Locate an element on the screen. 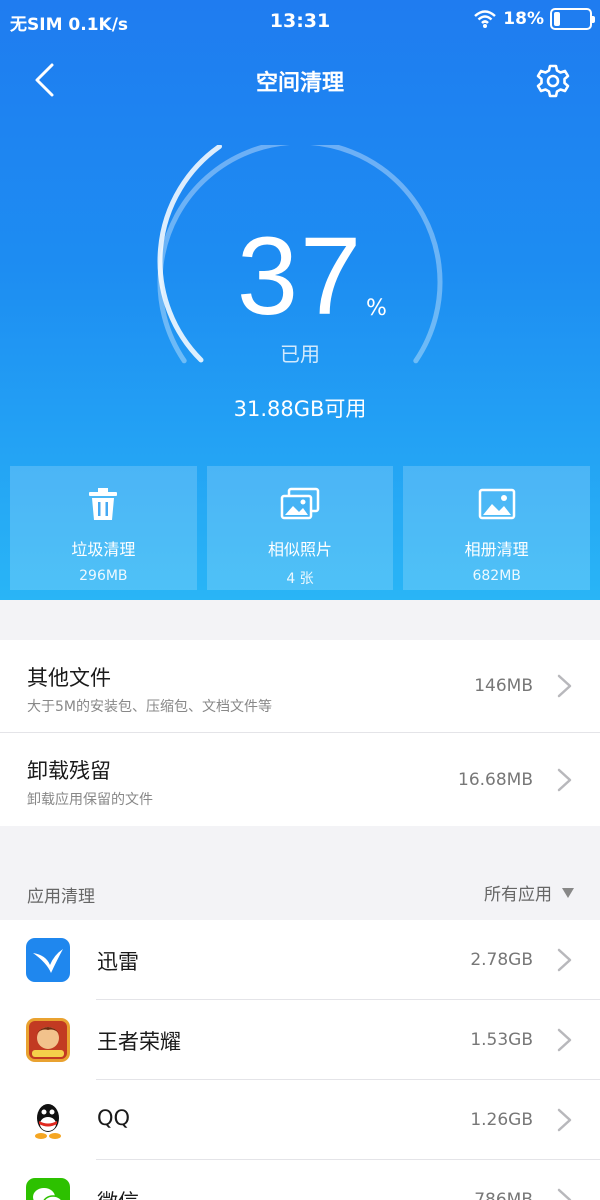 The image size is (600, 1200). battery-level is located at coordinates (557, 19).